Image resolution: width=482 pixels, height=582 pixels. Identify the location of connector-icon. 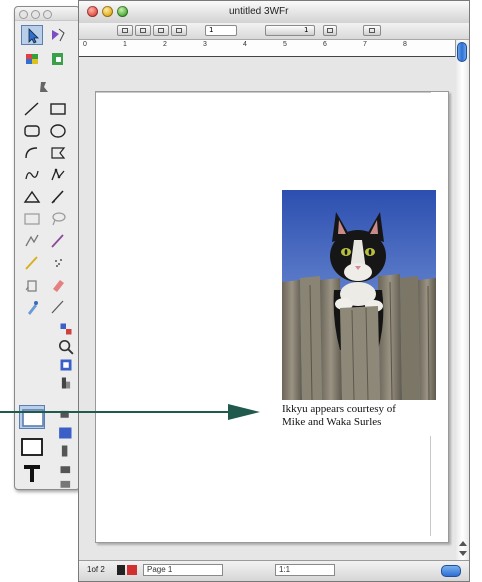
(32, 240).